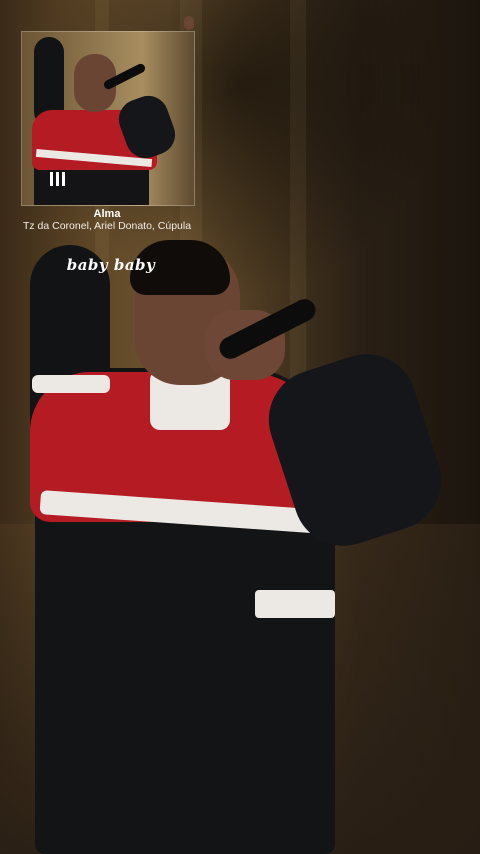 Image resolution: width=480 pixels, height=854 pixels. What do you see at coordinates (107, 214) in the screenshot?
I see `song-title: Alma` at bounding box center [107, 214].